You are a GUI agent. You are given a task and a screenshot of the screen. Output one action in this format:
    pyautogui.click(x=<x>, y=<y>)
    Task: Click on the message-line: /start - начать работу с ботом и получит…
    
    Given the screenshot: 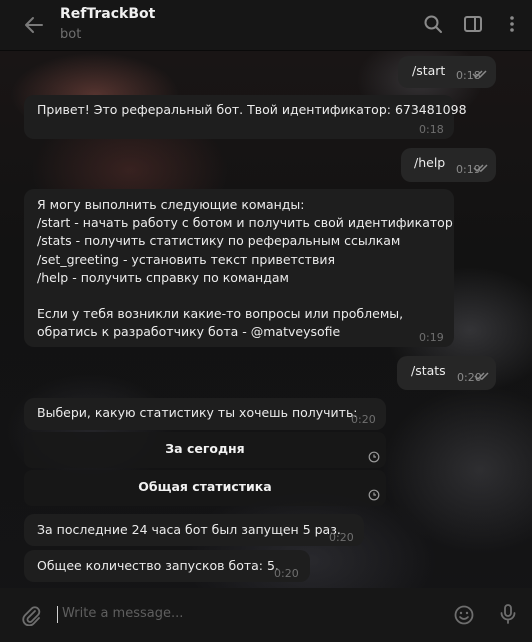 What is the action you would take?
    pyautogui.click(x=245, y=223)
    